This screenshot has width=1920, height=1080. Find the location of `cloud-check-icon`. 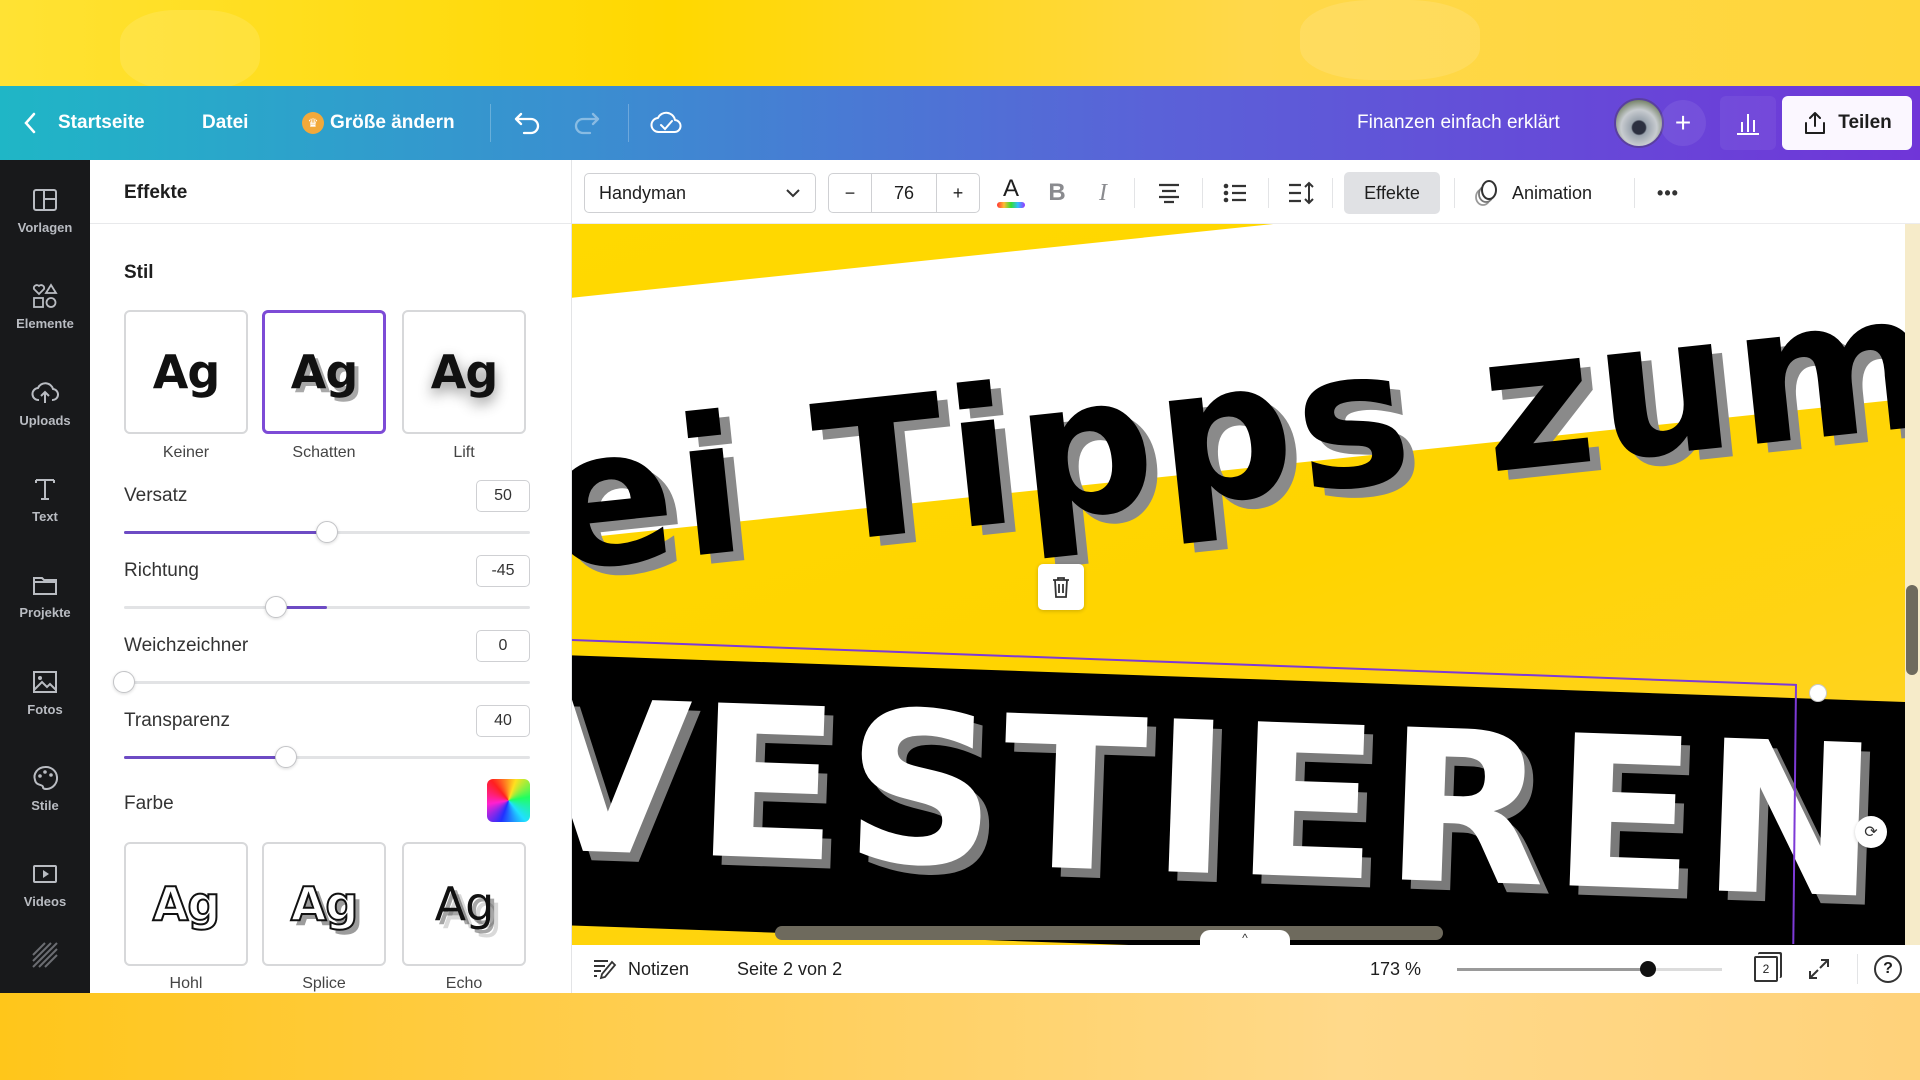

cloud-check-icon is located at coordinates (666, 122).